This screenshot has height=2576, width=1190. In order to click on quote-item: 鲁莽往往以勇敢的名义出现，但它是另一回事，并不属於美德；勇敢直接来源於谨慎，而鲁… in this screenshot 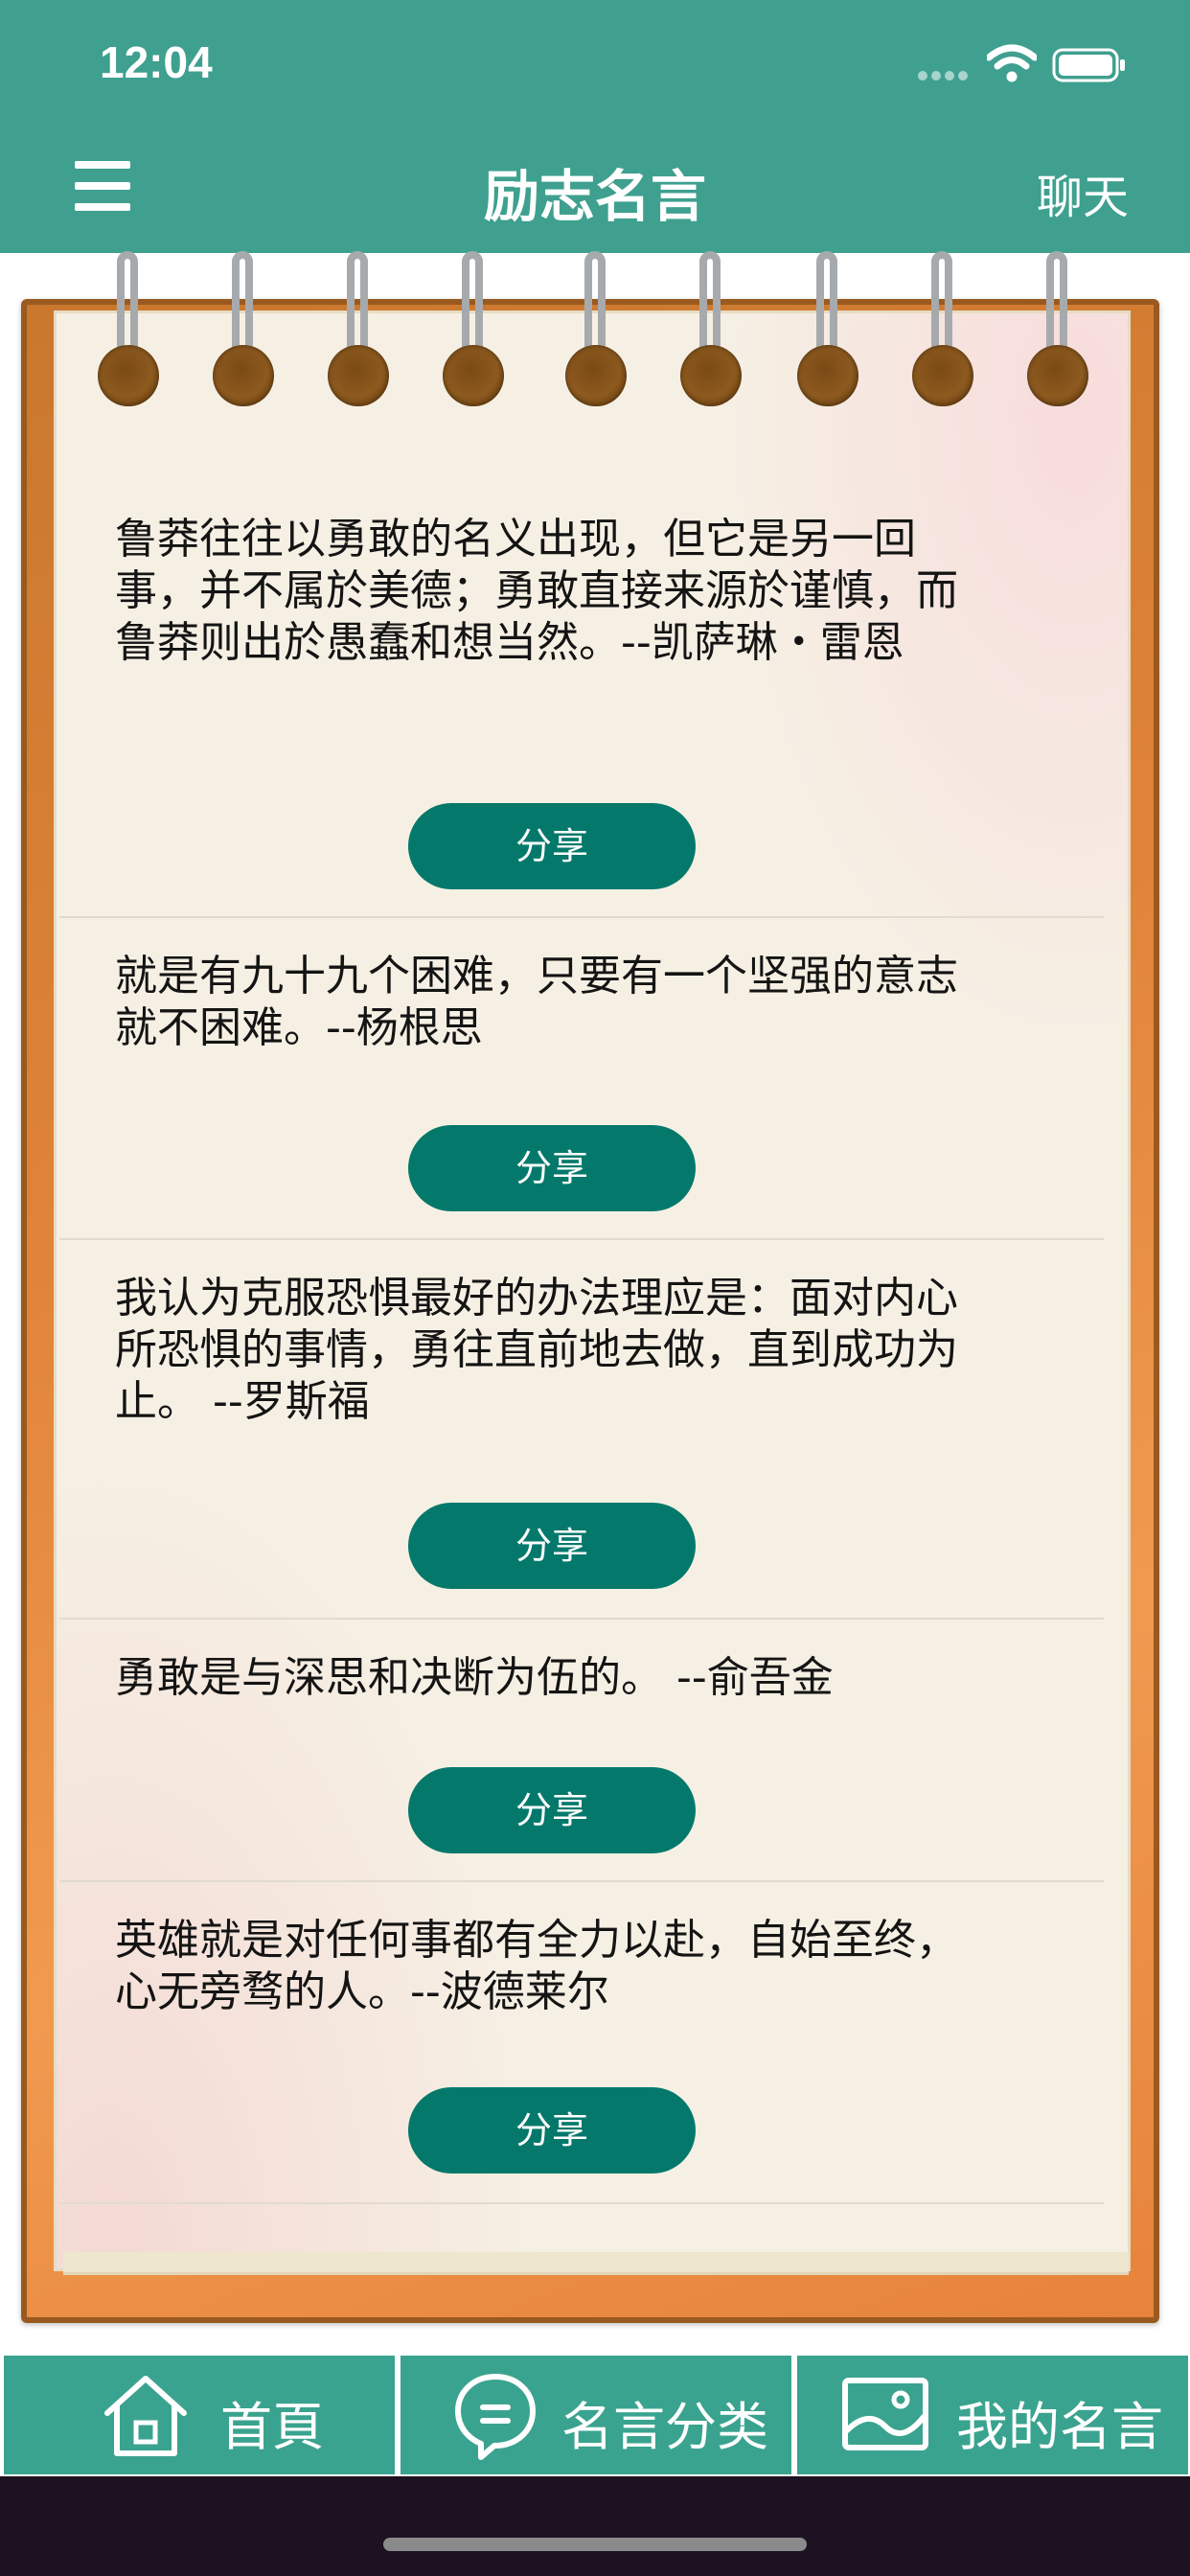, I will do `click(581, 698)`.